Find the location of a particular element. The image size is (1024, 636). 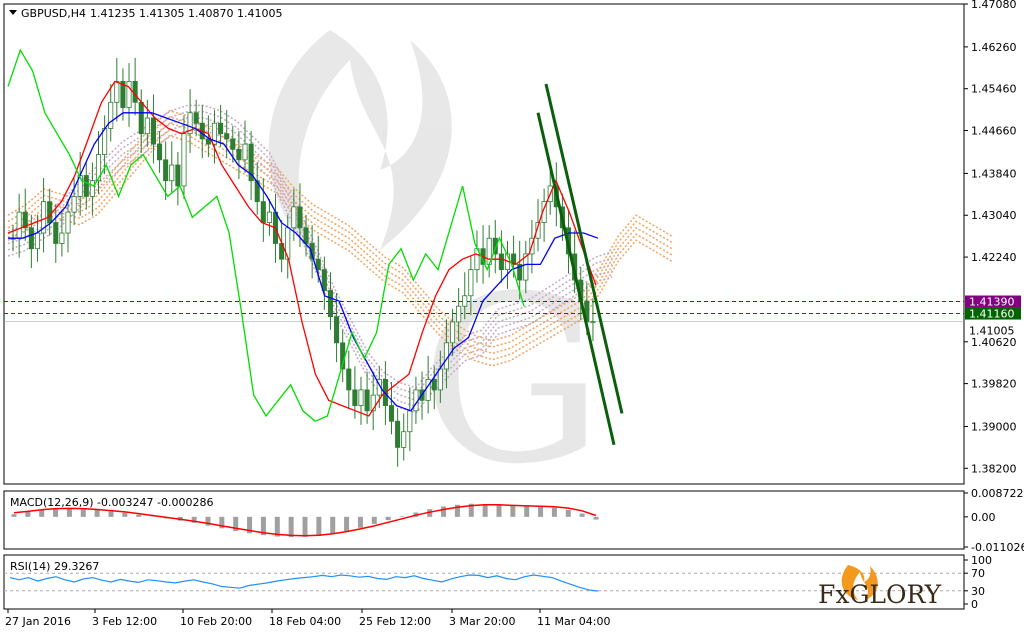

price-tag-label: 1.41160 is located at coordinates (992, 314).